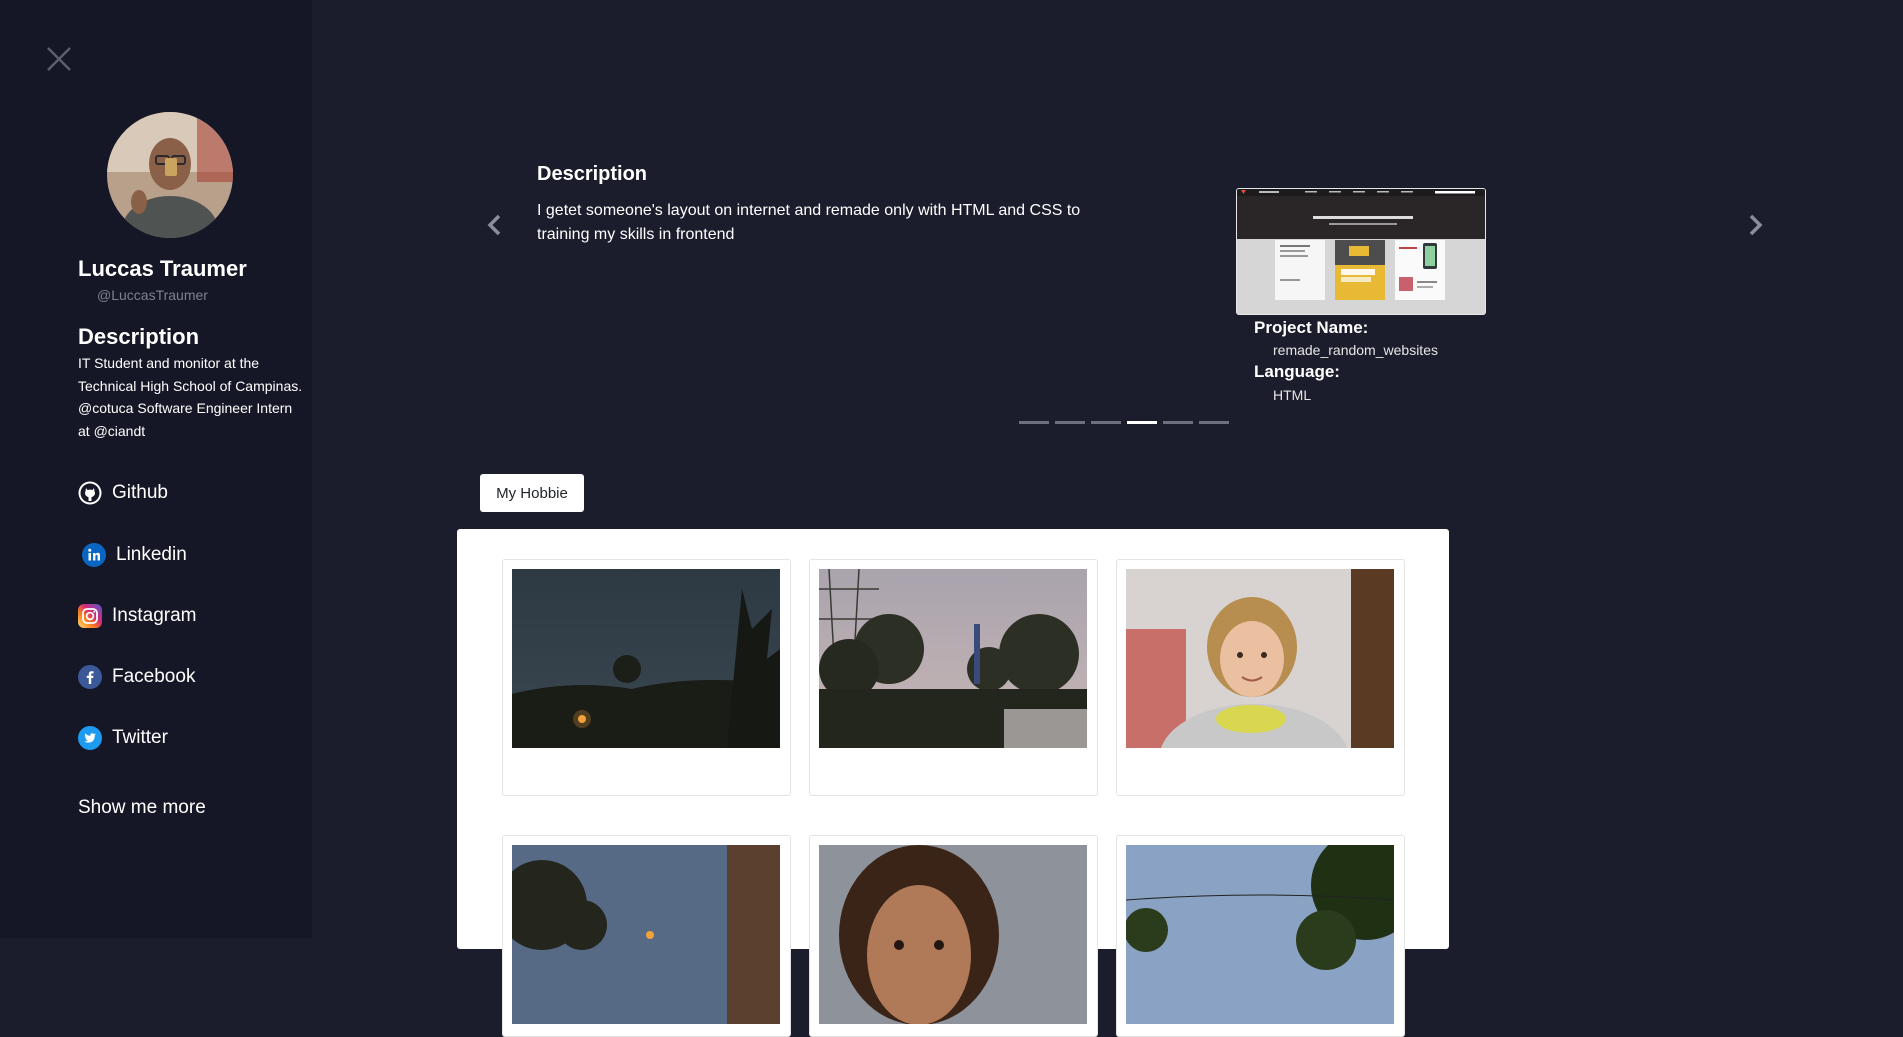 This screenshot has width=1903, height=1037. What do you see at coordinates (154, 676) in the screenshot?
I see `facebook-label: Facebook` at bounding box center [154, 676].